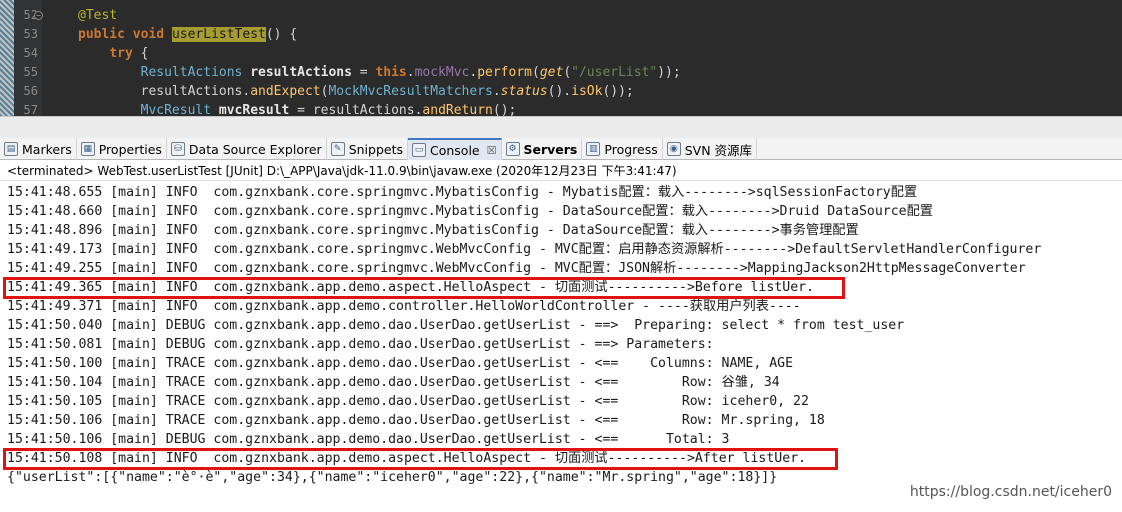  Describe the element at coordinates (410, 91) in the screenshot. I see `code-token: MockMvcResultMatchers` at that location.